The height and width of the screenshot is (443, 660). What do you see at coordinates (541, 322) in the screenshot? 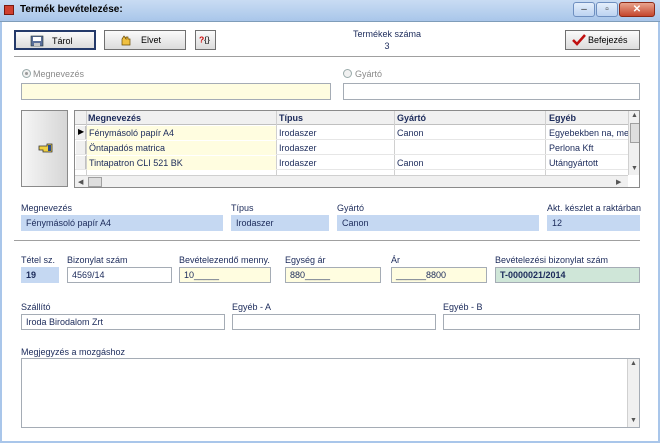
I see `other-b-input` at bounding box center [541, 322].